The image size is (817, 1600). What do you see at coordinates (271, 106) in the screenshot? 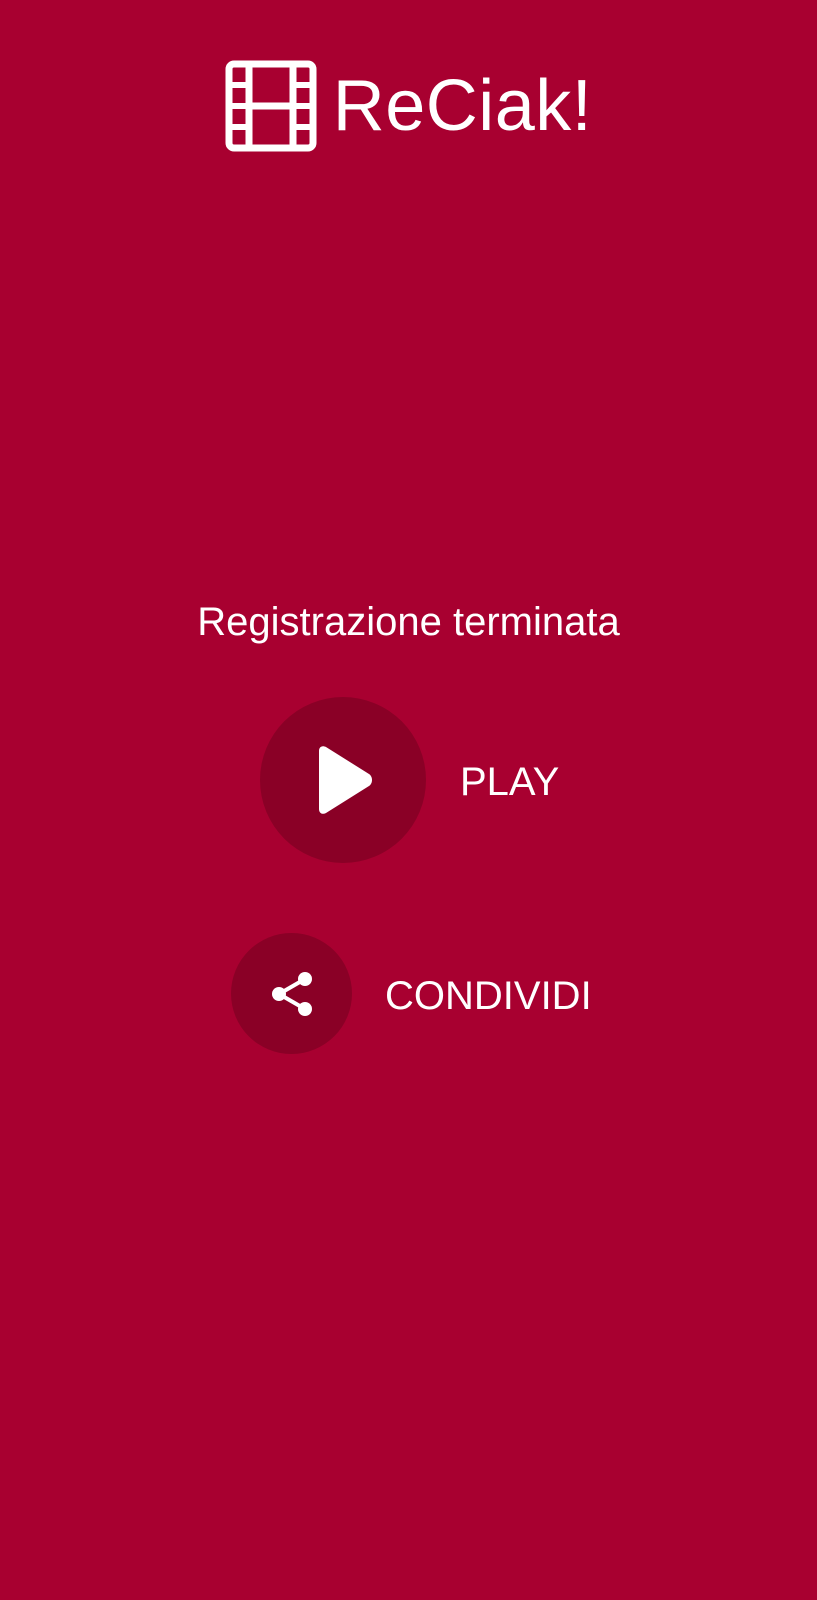
I see `film-strip-icon` at bounding box center [271, 106].